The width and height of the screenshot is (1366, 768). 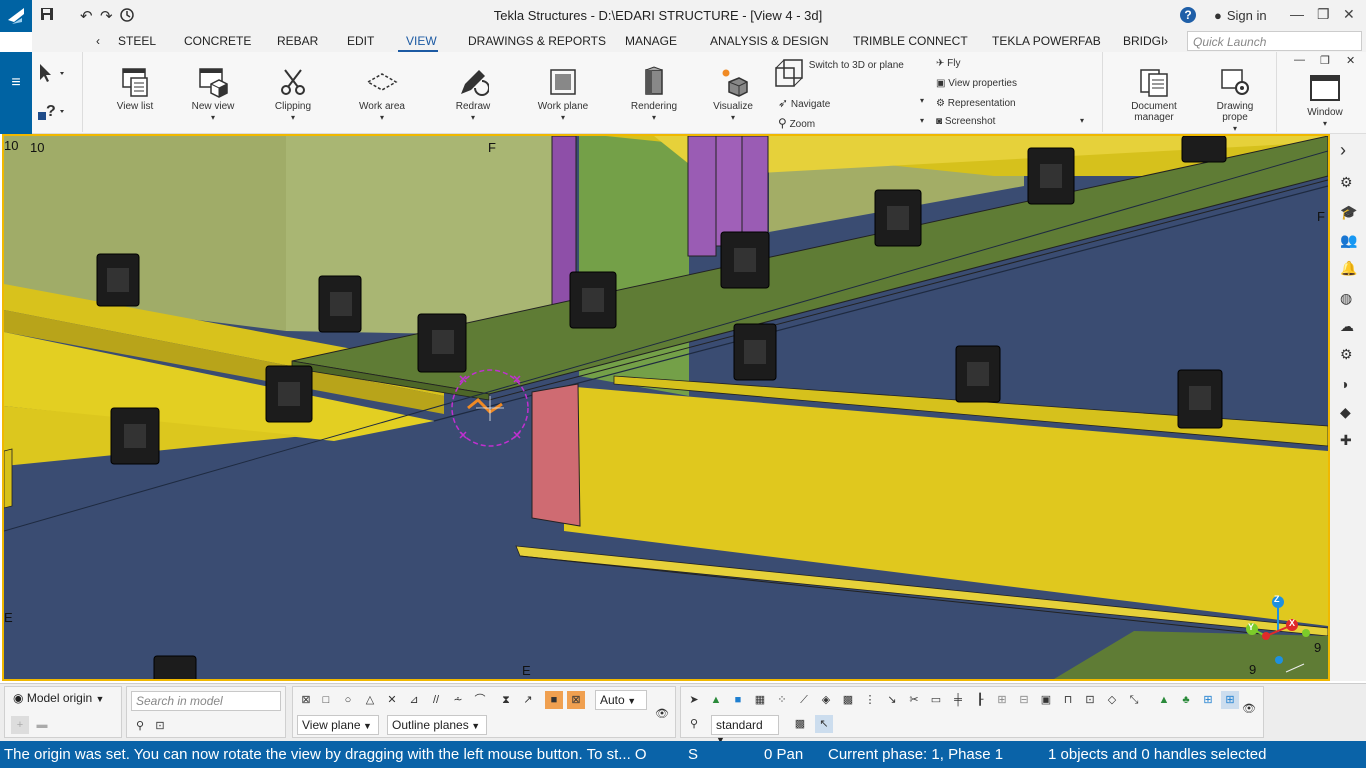 What do you see at coordinates (654, 94) in the screenshot?
I see `rendering-button: Rendering ▾` at bounding box center [654, 94].